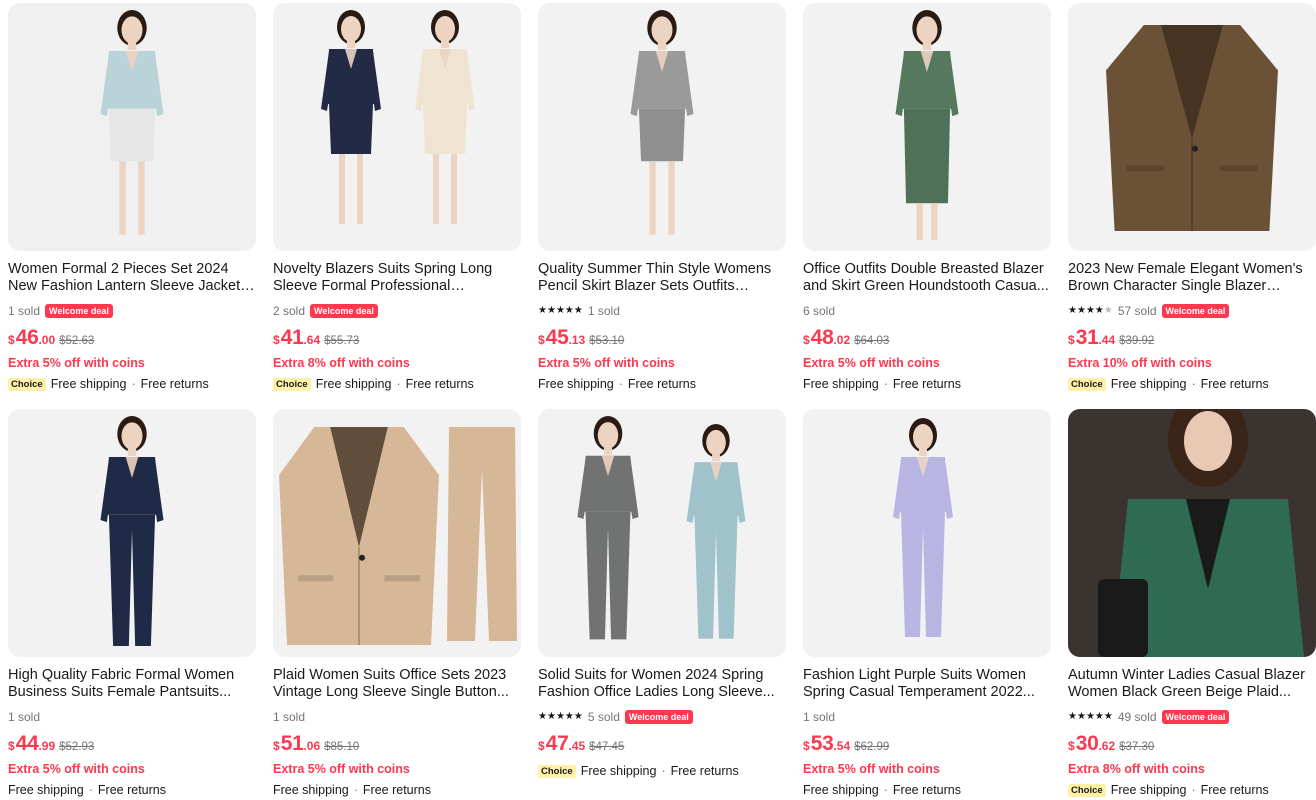 The width and height of the screenshot is (1316, 800). Describe the element at coordinates (1192, 339) in the screenshot. I see `price: $31.44 $39.92` at that location.